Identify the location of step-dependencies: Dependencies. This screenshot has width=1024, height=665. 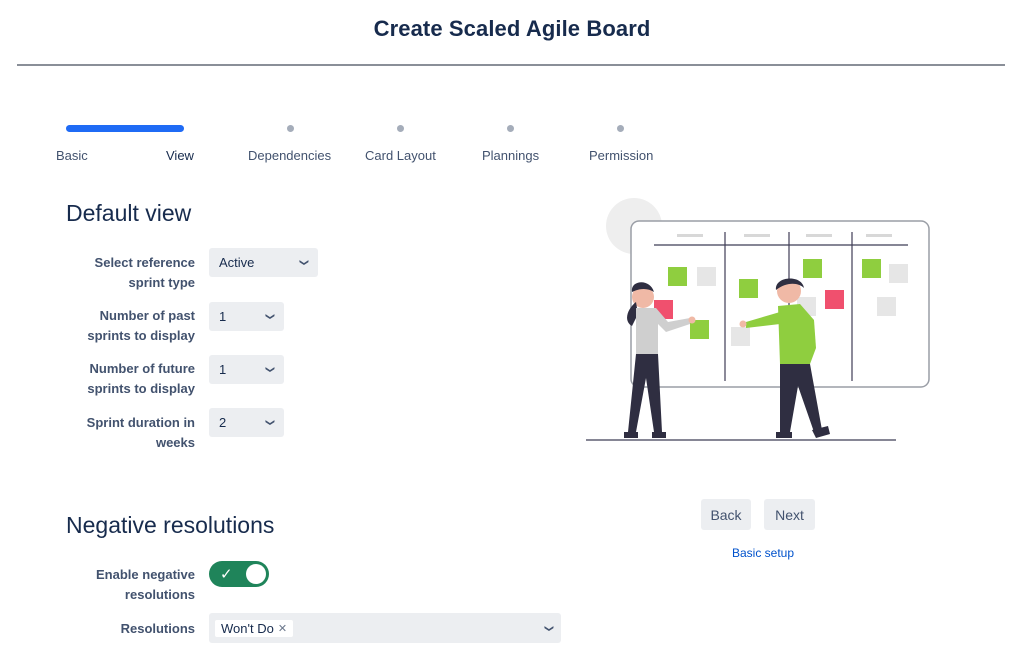
(289, 155).